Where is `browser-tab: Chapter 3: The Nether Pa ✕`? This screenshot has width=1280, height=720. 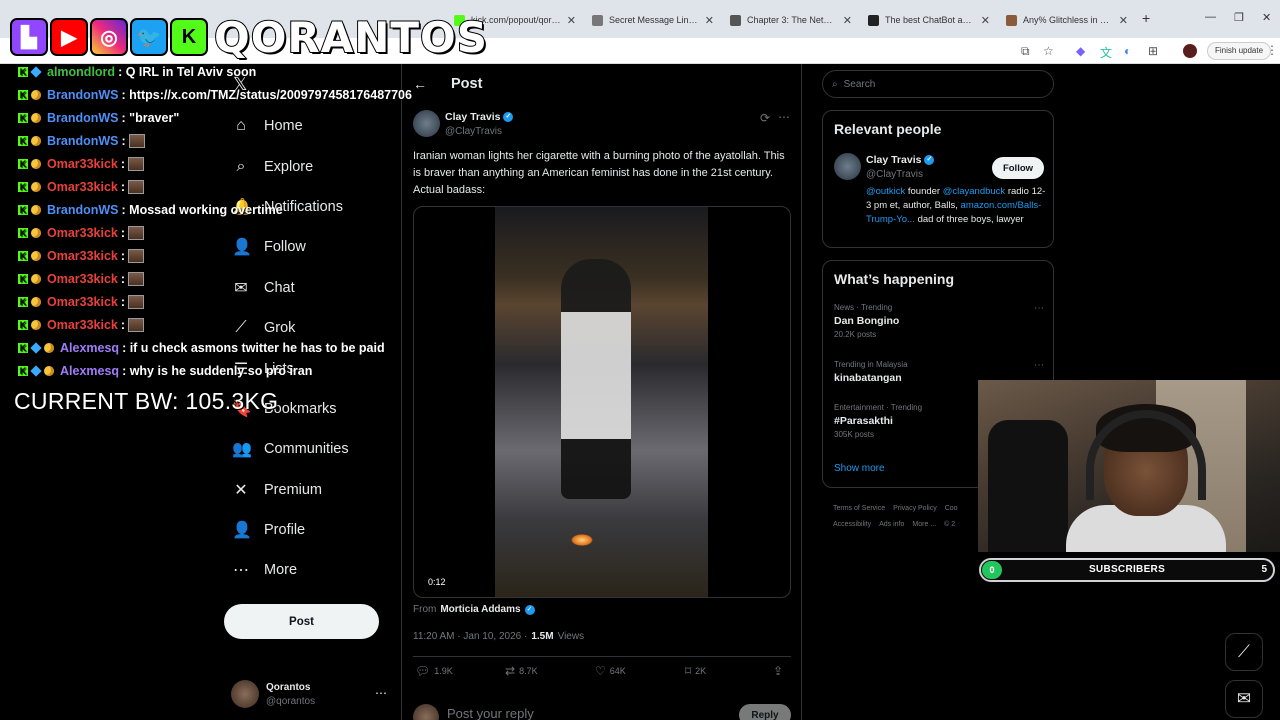 browser-tab: Chapter 3: The Nether Pa ✕ is located at coordinates (792, 20).